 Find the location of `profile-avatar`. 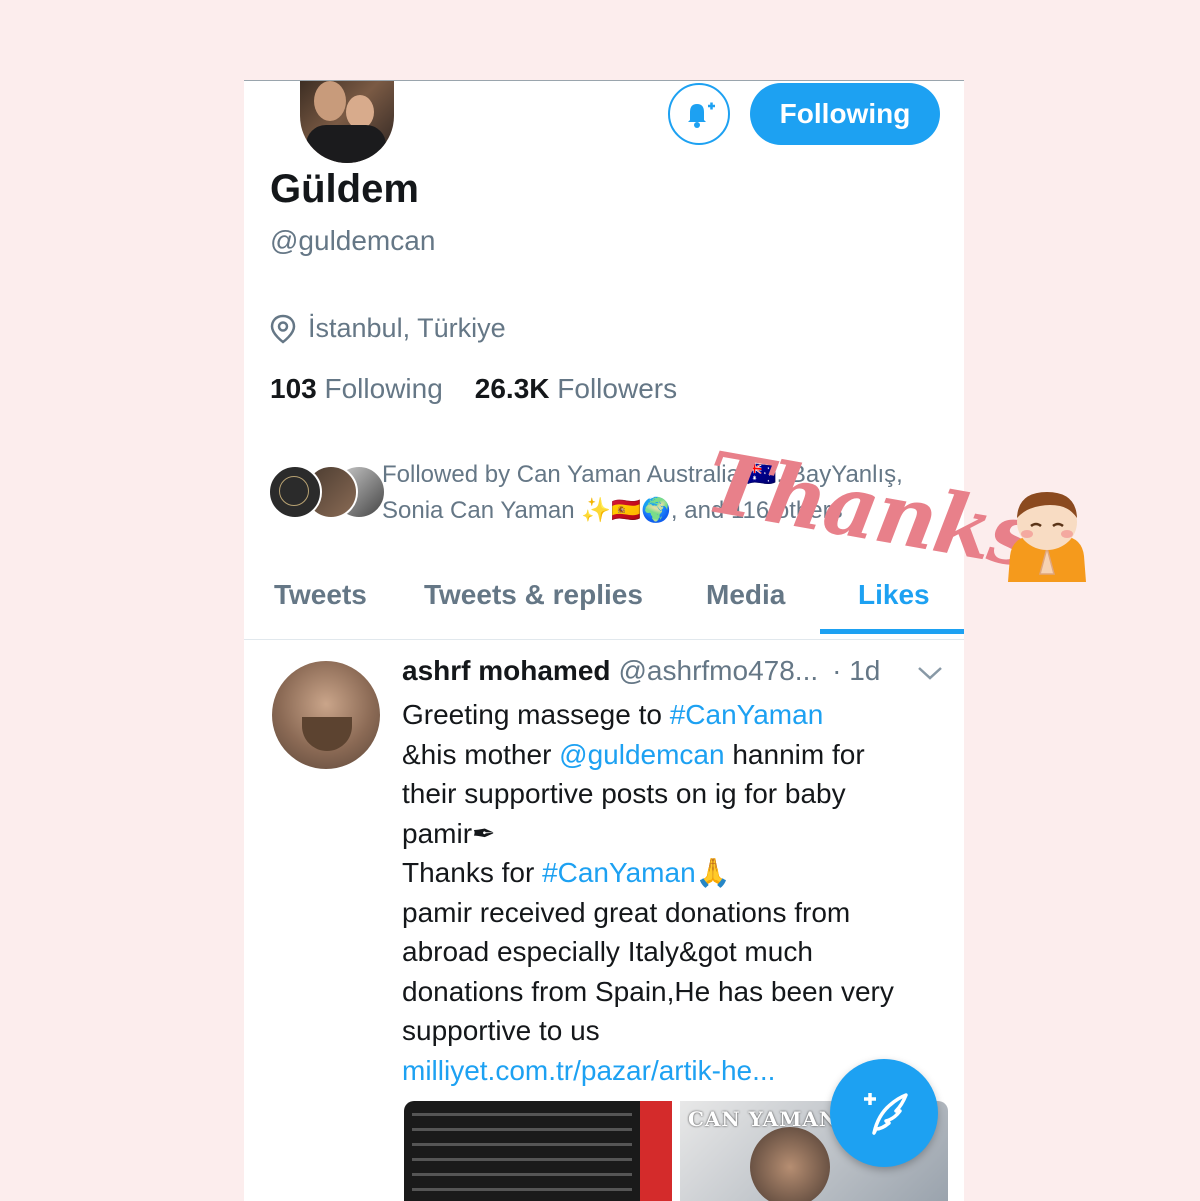

profile-avatar is located at coordinates (347, 122).